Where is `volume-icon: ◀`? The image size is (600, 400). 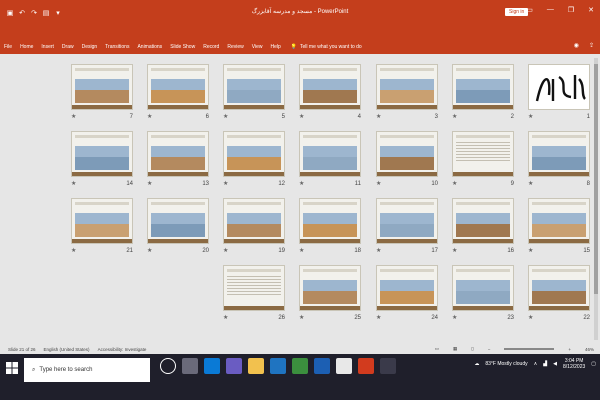 volume-icon: ◀ is located at coordinates (555, 364).